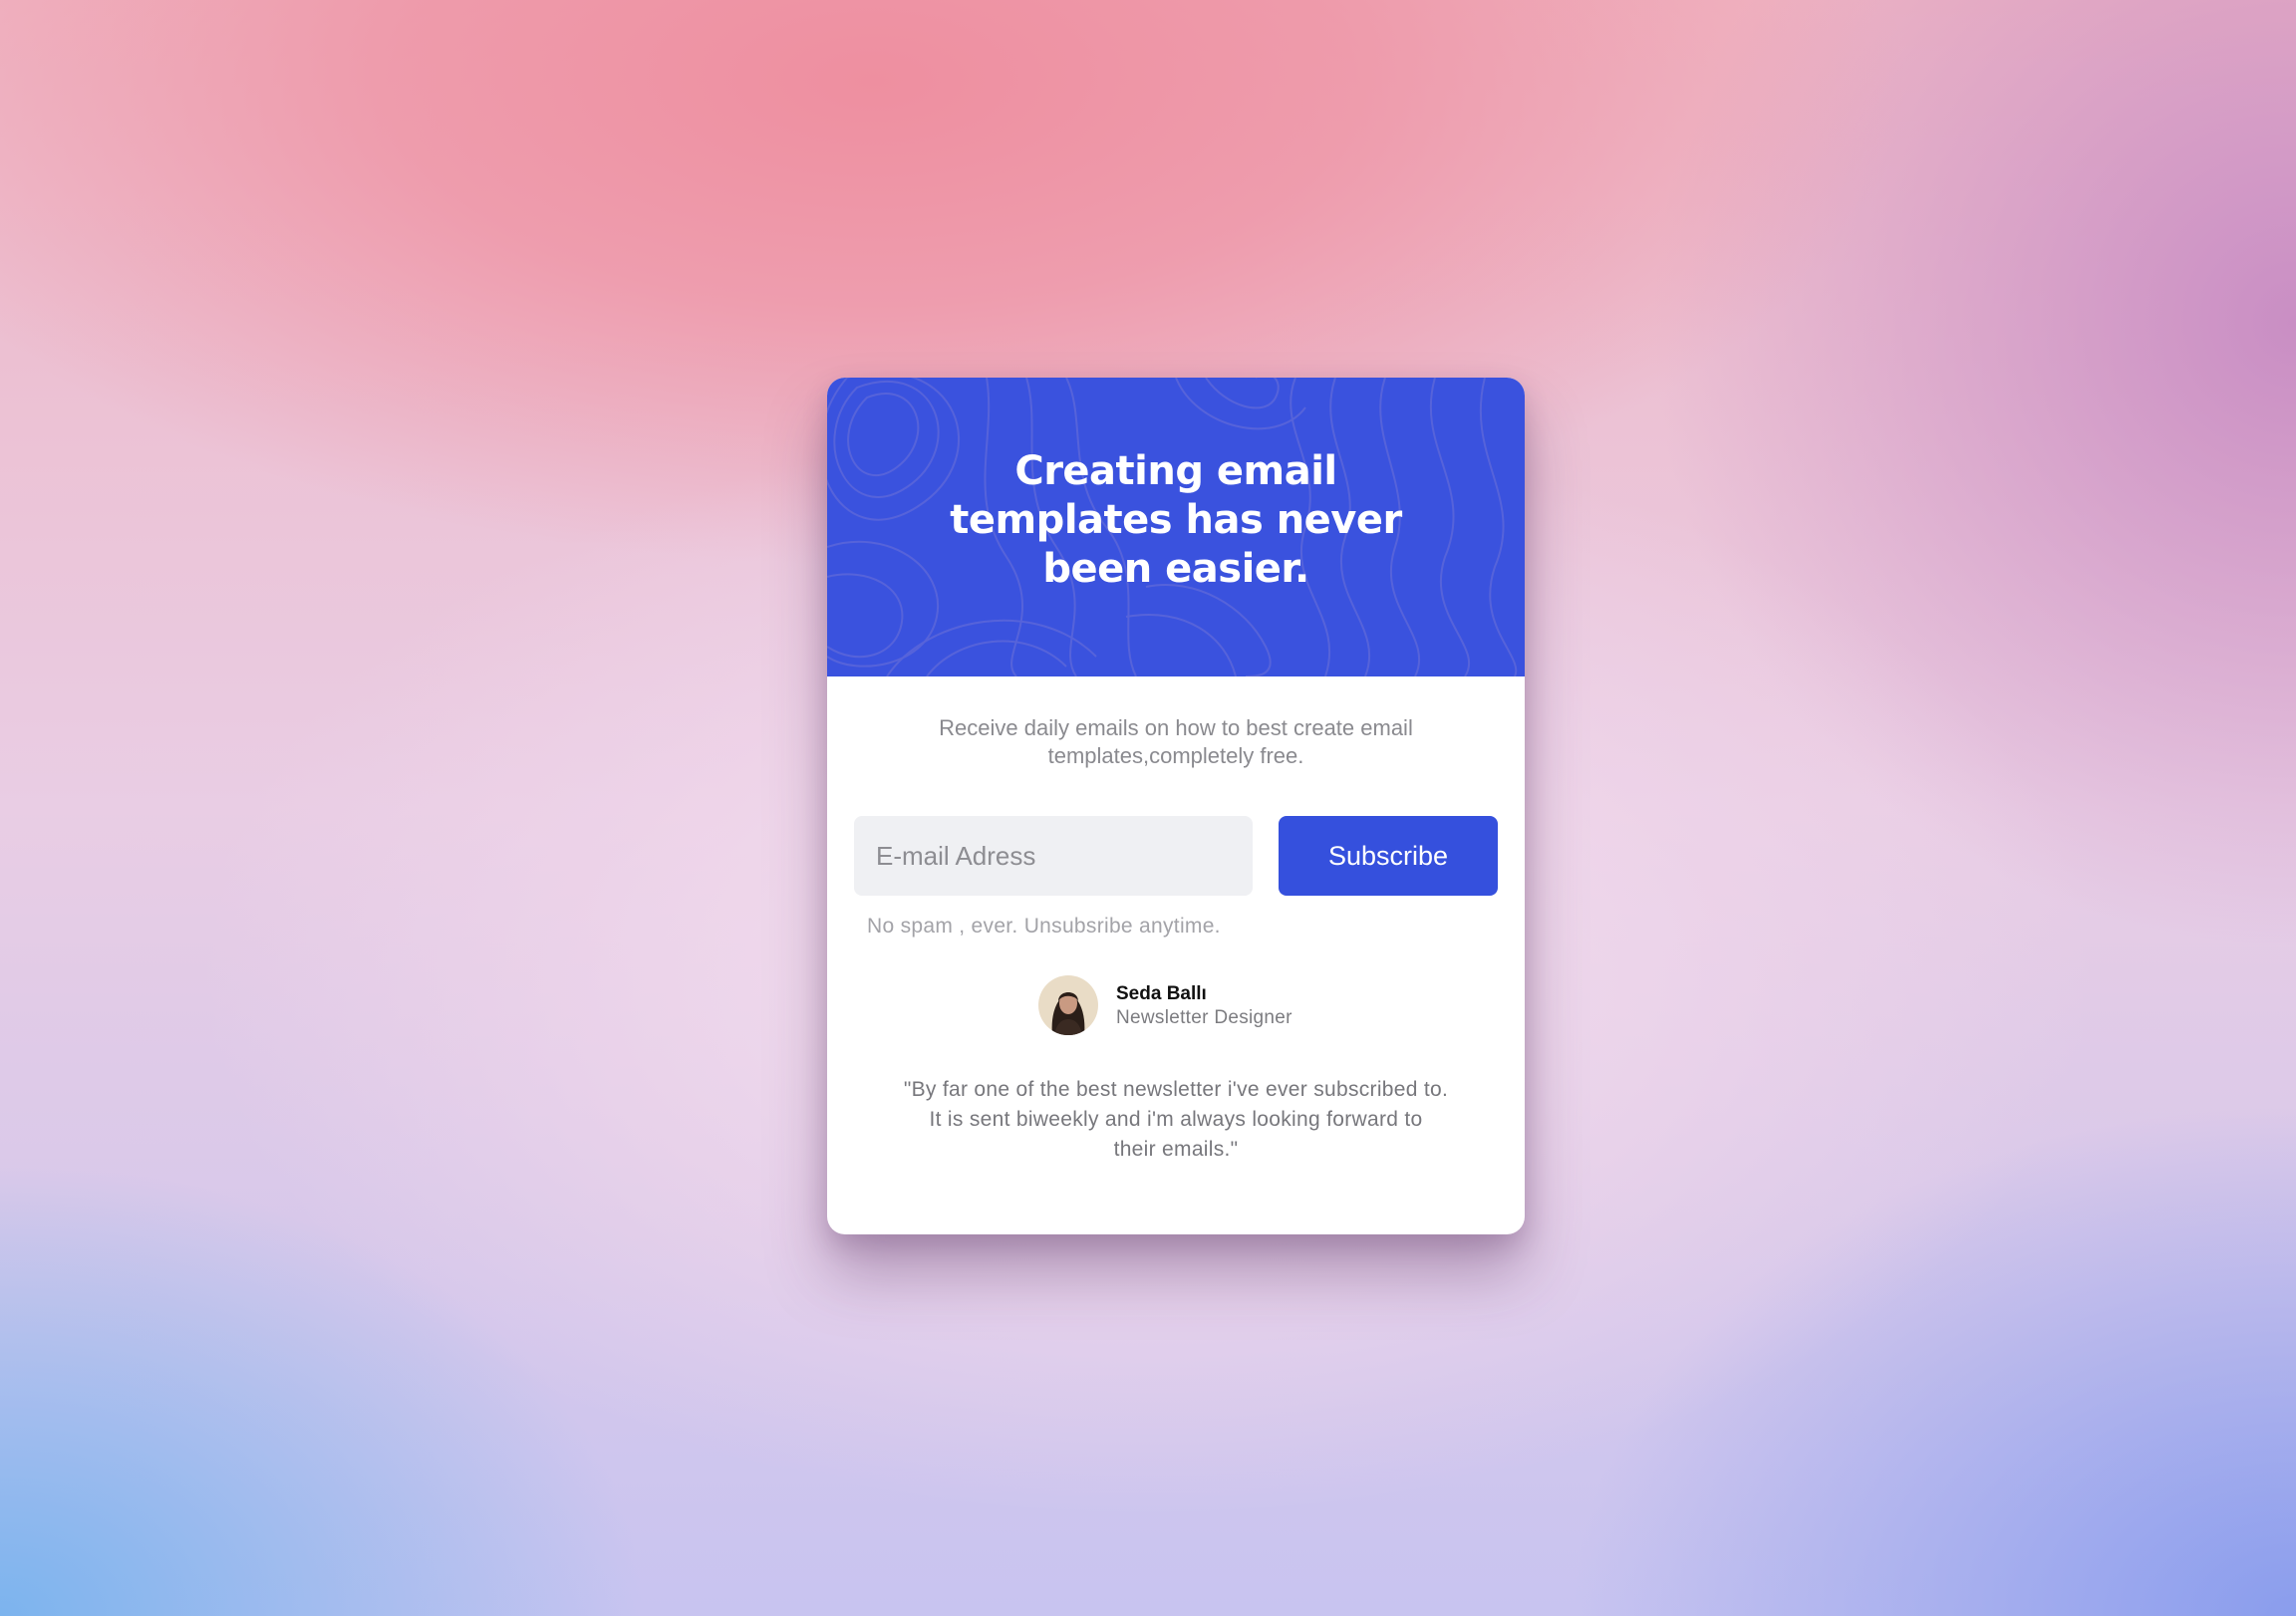 This screenshot has width=2296, height=1616. What do you see at coordinates (1388, 856) in the screenshot?
I see `subscribe-button: Subscribe` at bounding box center [1388, 856].